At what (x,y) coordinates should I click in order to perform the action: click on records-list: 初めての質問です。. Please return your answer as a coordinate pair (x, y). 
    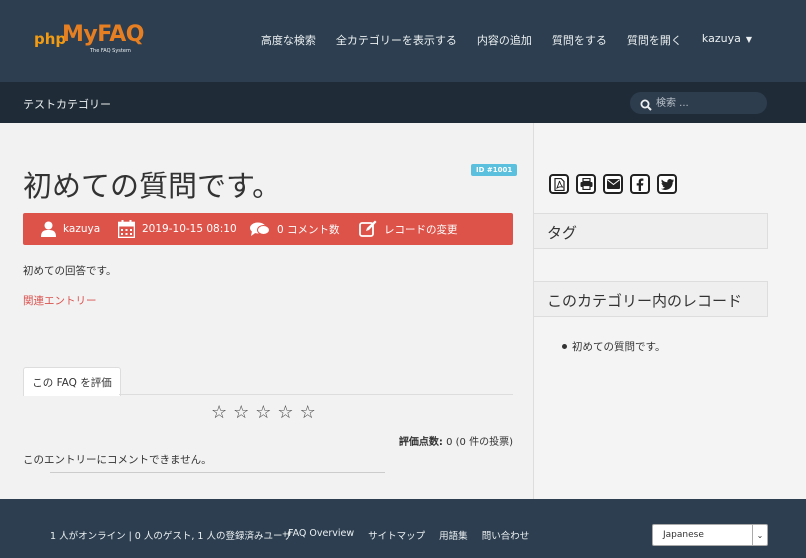
    Looking at the image, I should click on (613, 346).